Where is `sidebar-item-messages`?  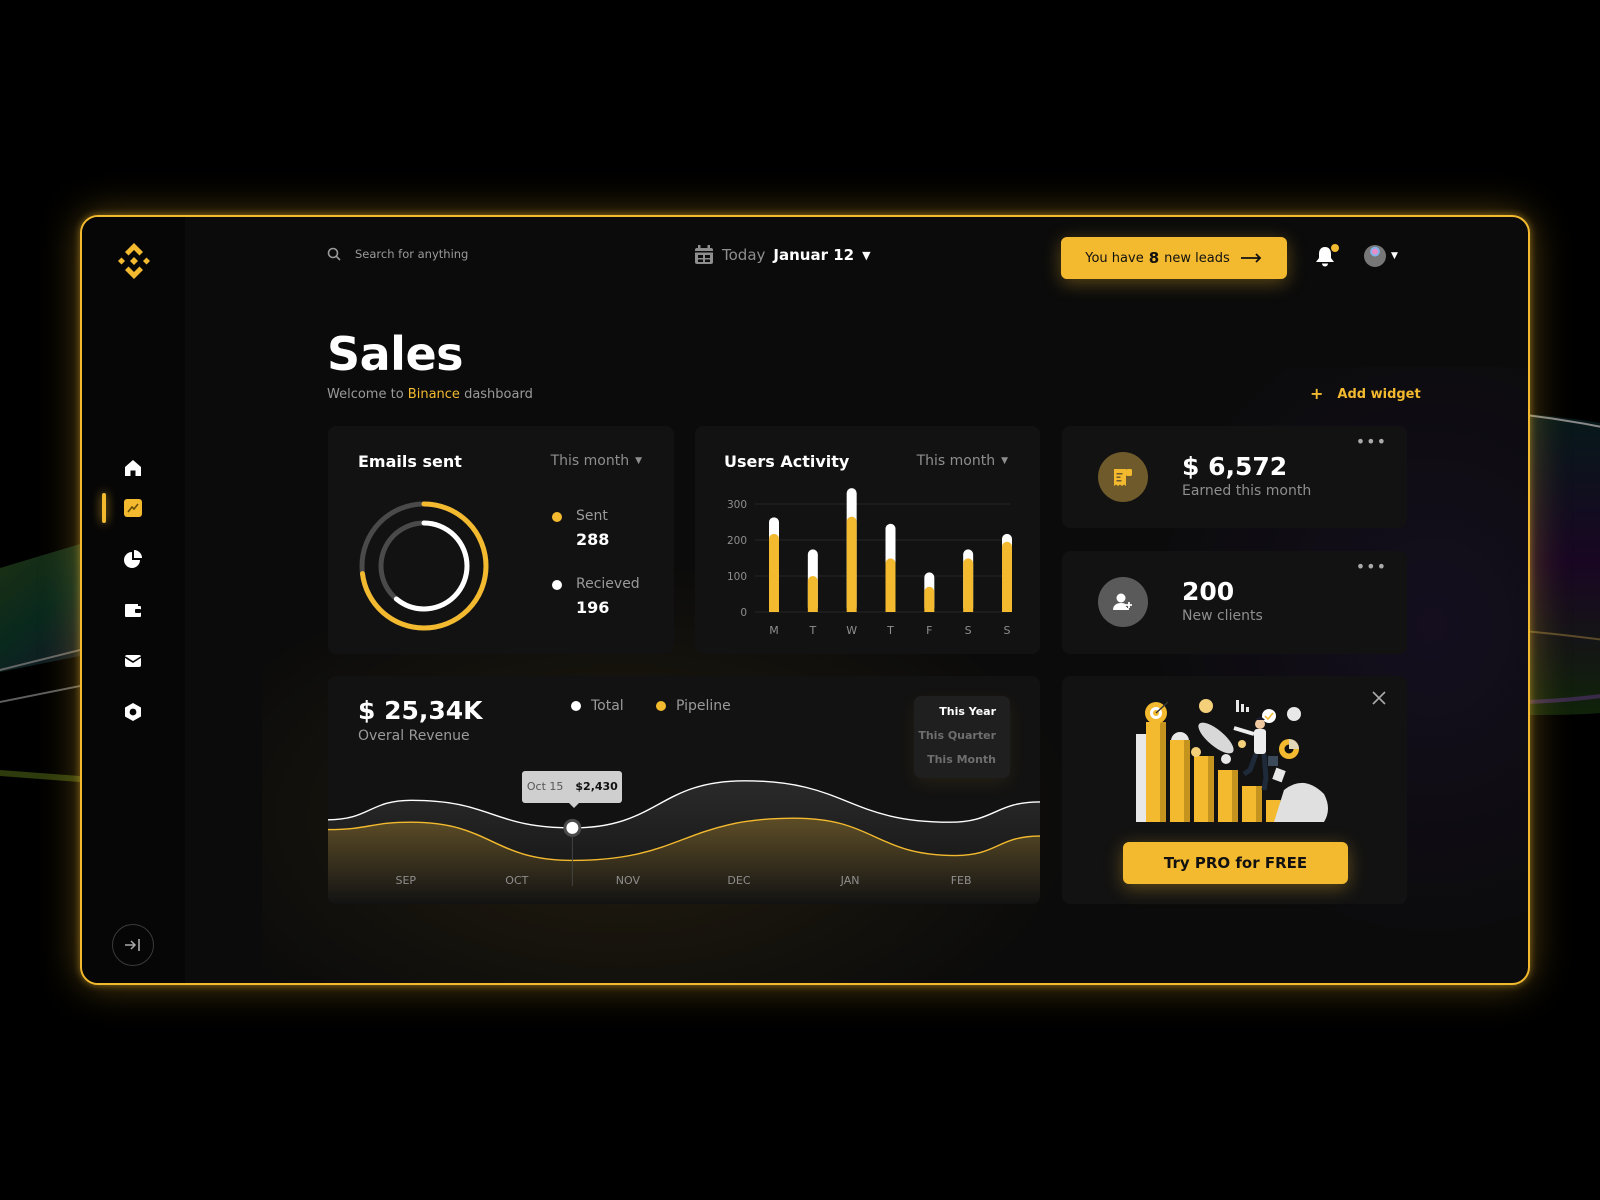 sidebar-item-messages is located at coordinates (133, 661).